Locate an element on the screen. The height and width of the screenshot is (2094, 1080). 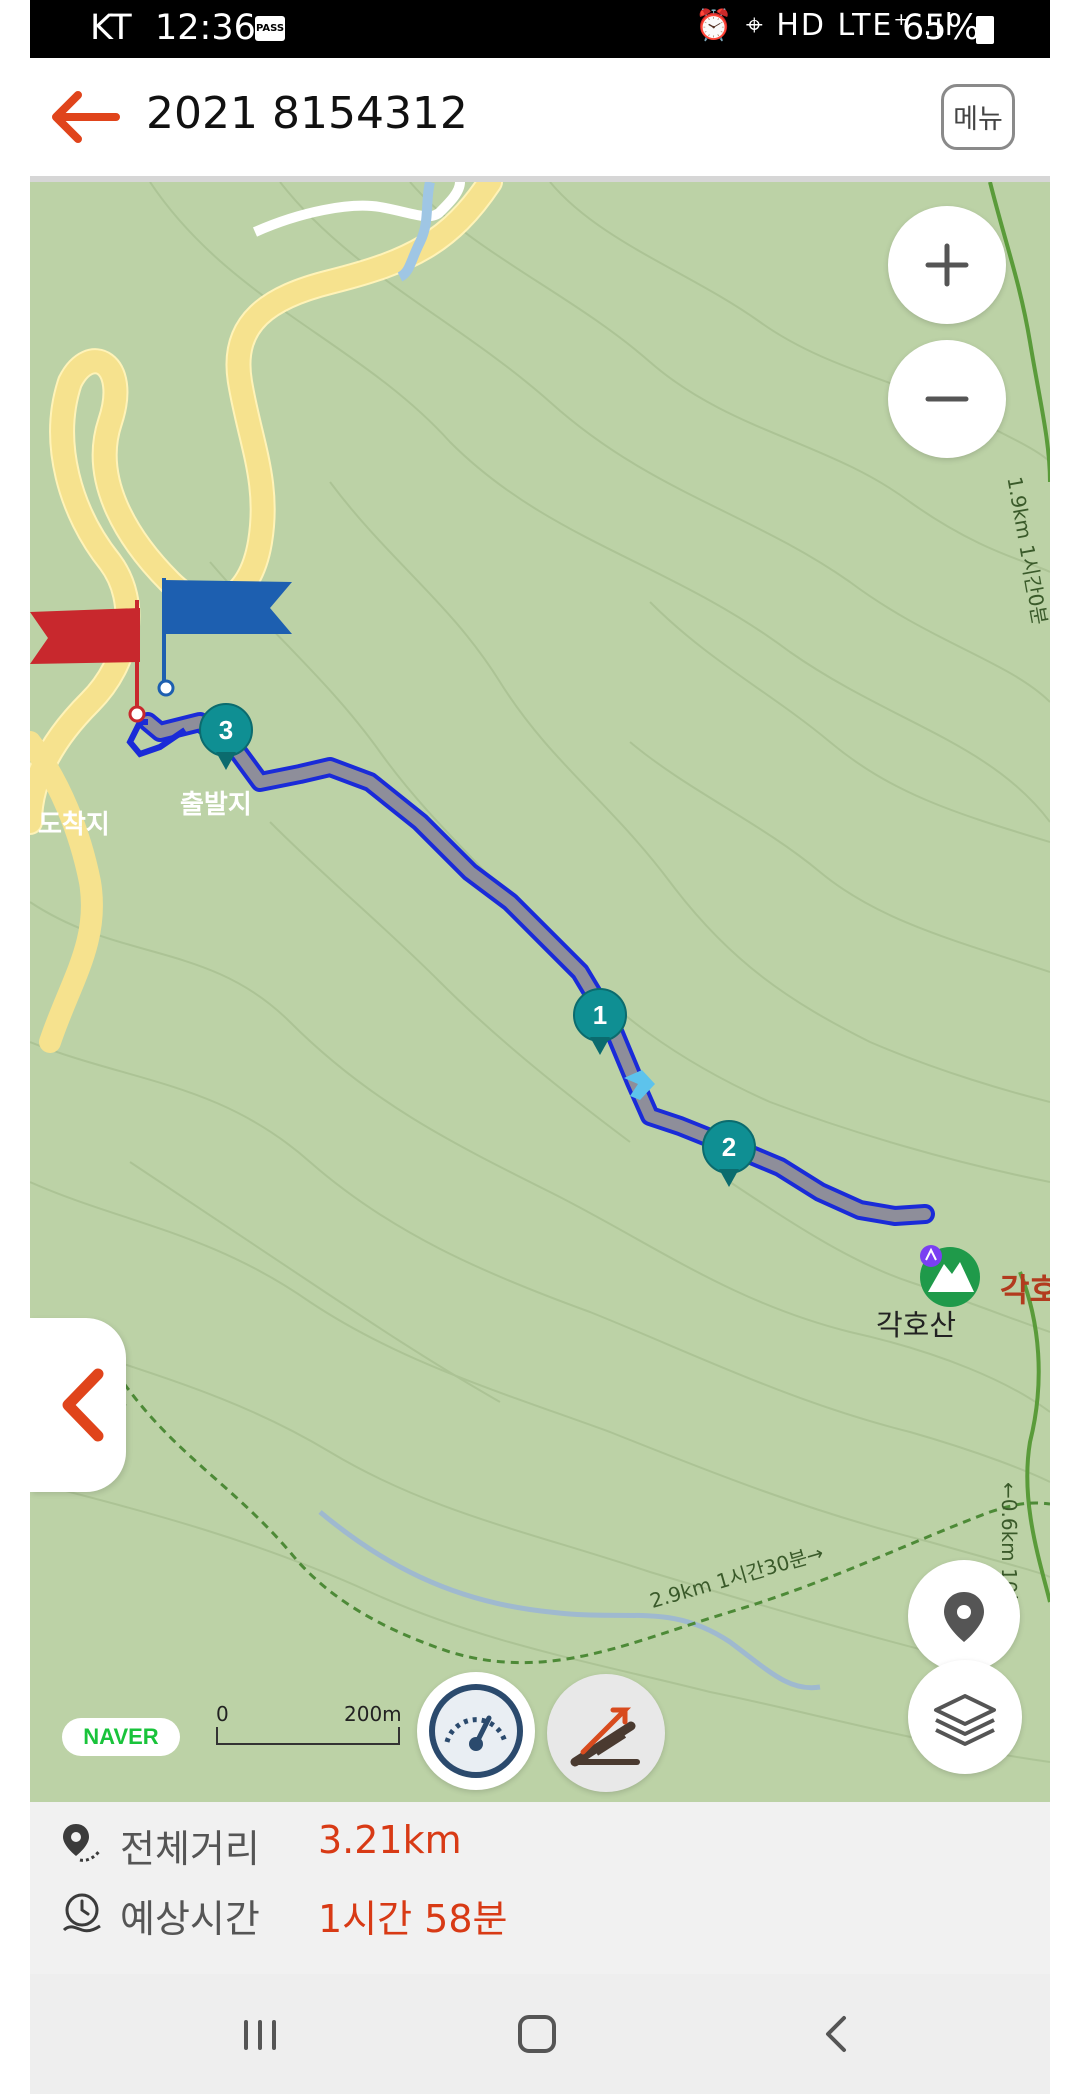
home-button is located at coordinates (537, 2034).